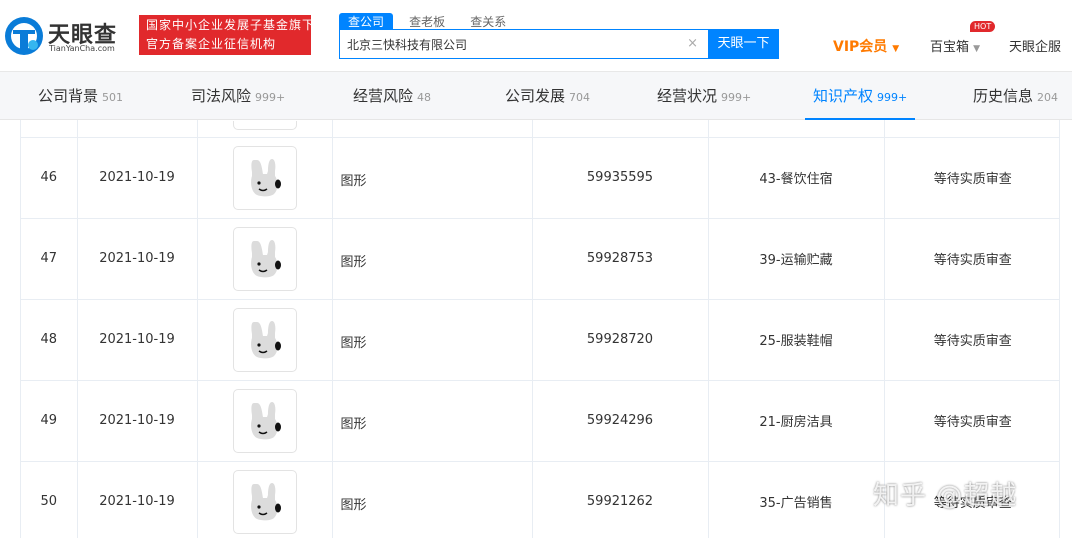  I want to click on tab-operating-status: 经营状况 999+, so click(704, 96).